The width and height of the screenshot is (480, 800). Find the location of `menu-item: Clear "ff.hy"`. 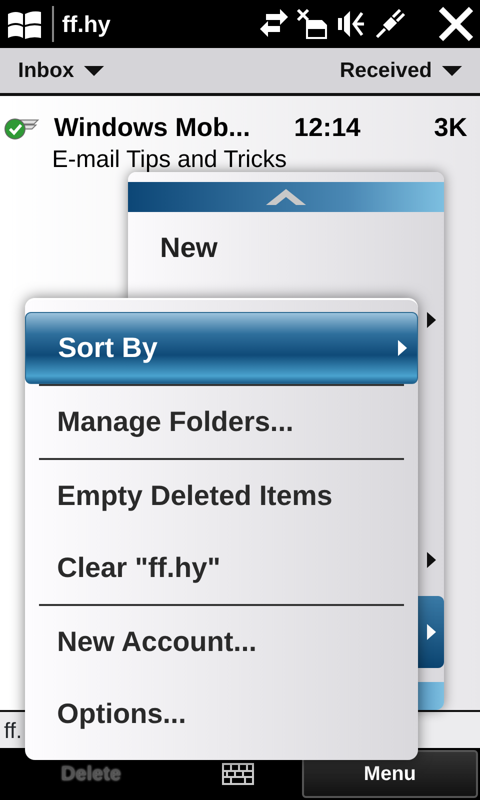

menu-item: Clear "ff.hy" is located at coordinates (221, 568).